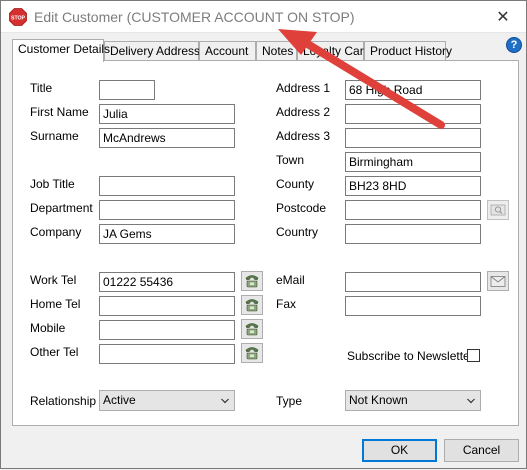 The height and width of the screenshot is (470, 527). I want to click on title-label: Title, so click(41, 88).